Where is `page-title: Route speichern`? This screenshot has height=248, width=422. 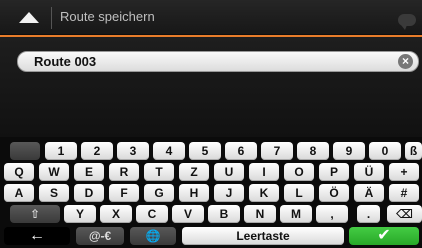 page-title: Route speichern is located at coordinates (107, 16).